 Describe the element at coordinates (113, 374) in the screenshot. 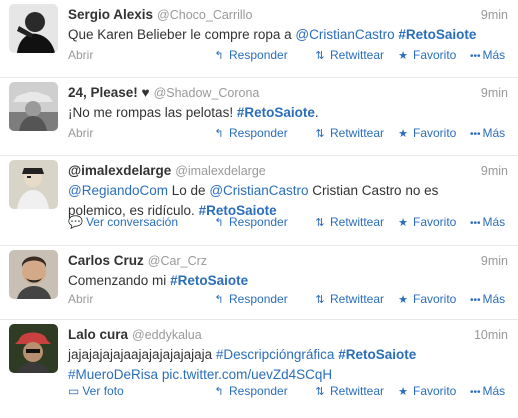

I see `mention-link: #MueroDeRisa` at that location.